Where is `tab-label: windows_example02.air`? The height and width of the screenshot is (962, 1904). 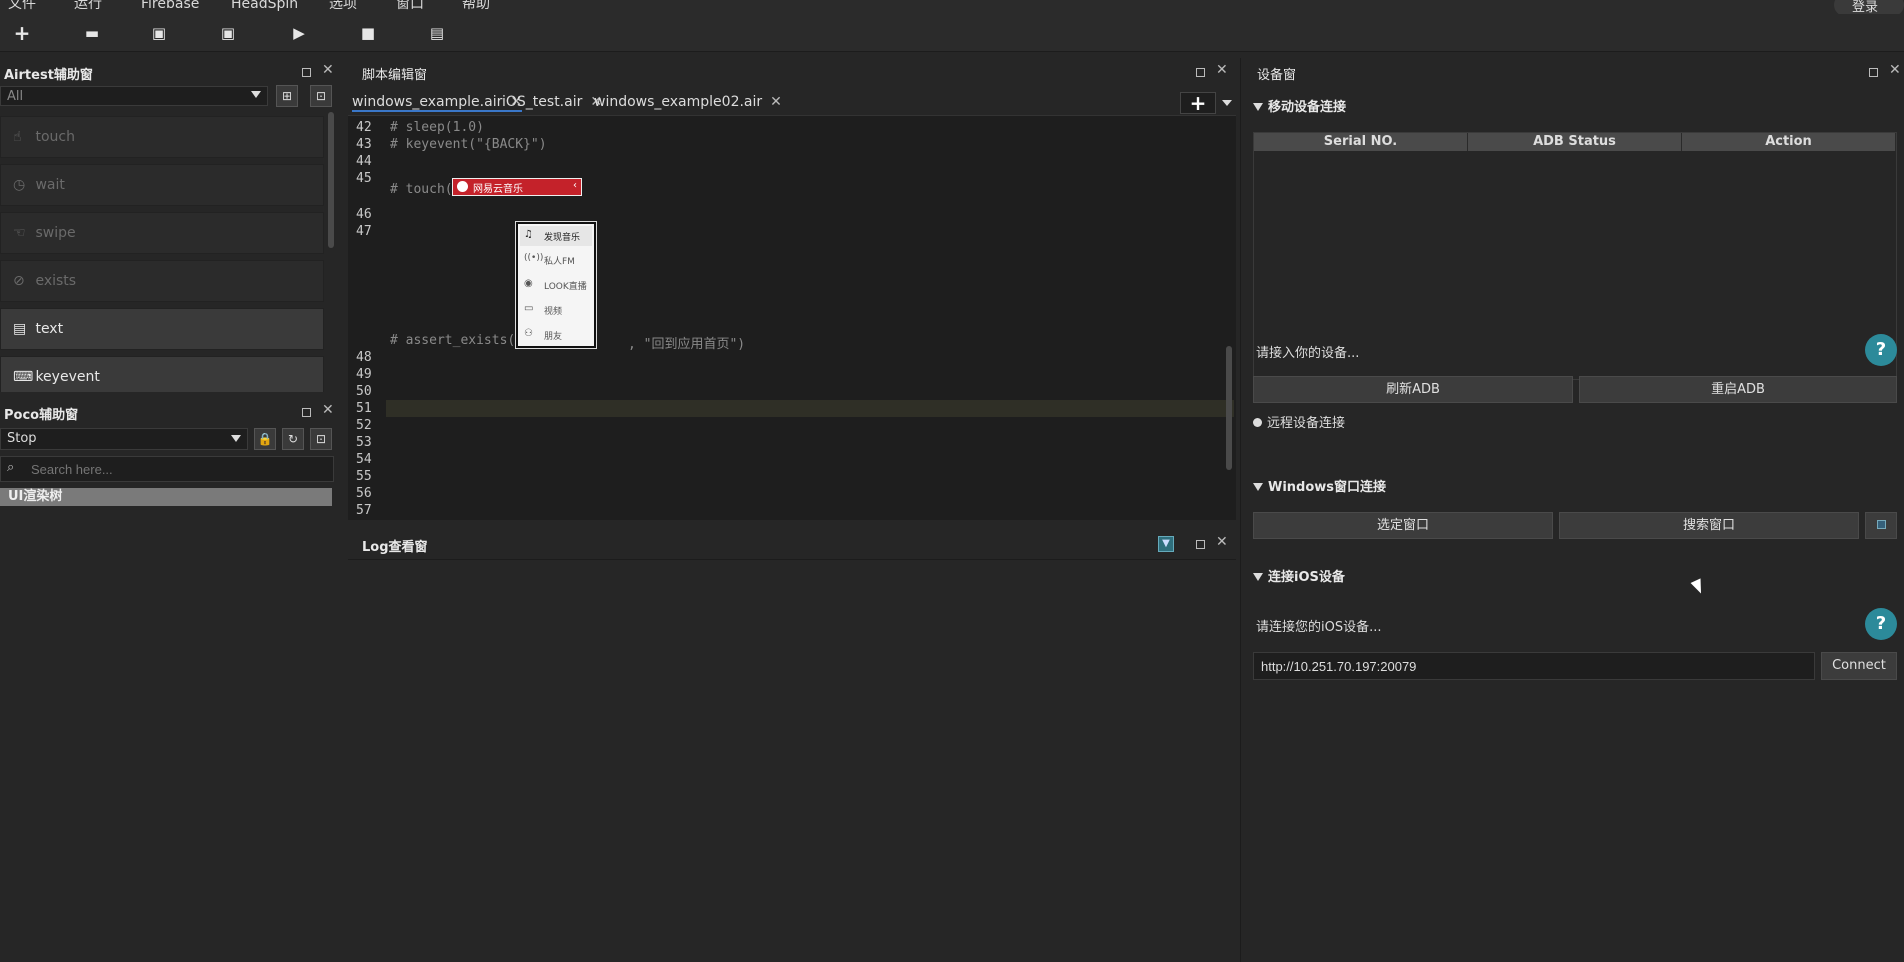
tab-label: windows_example02.air is located at coordinates (678, 102).